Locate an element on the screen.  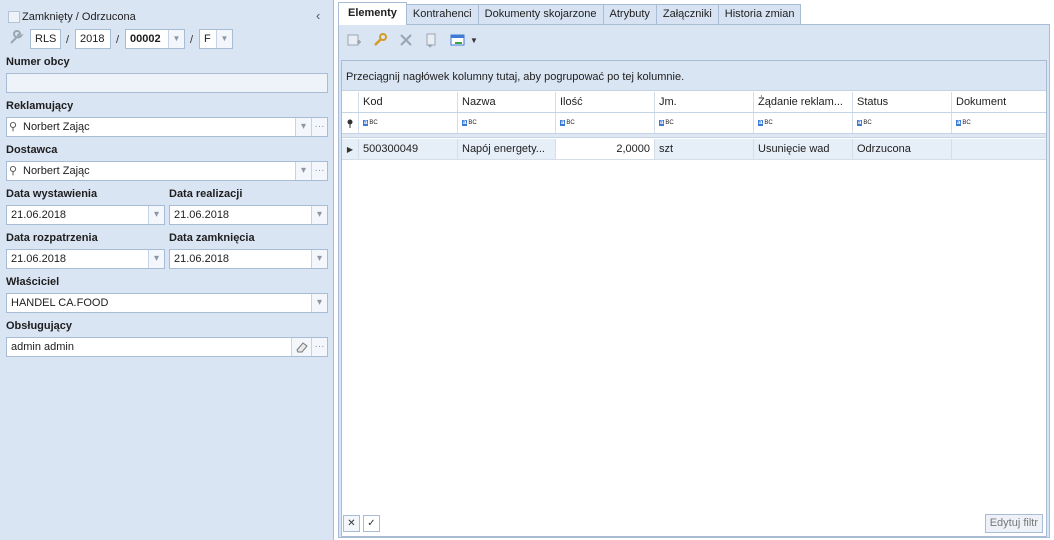
obslugujacy-label: Obsługujący is located at coordinates (39, 326).